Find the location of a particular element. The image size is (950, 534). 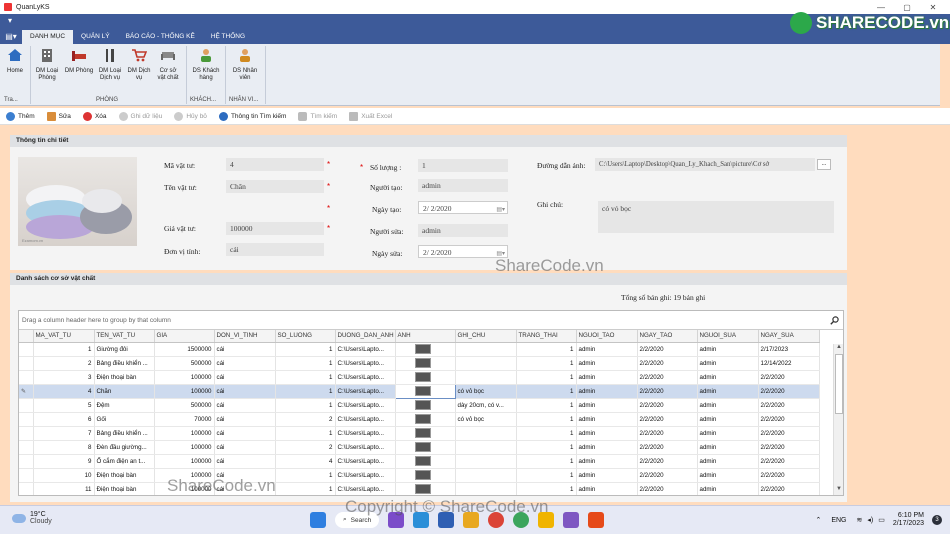

column-header-ghi-chu: GHI_CHU is located at coordinates (486, 336).